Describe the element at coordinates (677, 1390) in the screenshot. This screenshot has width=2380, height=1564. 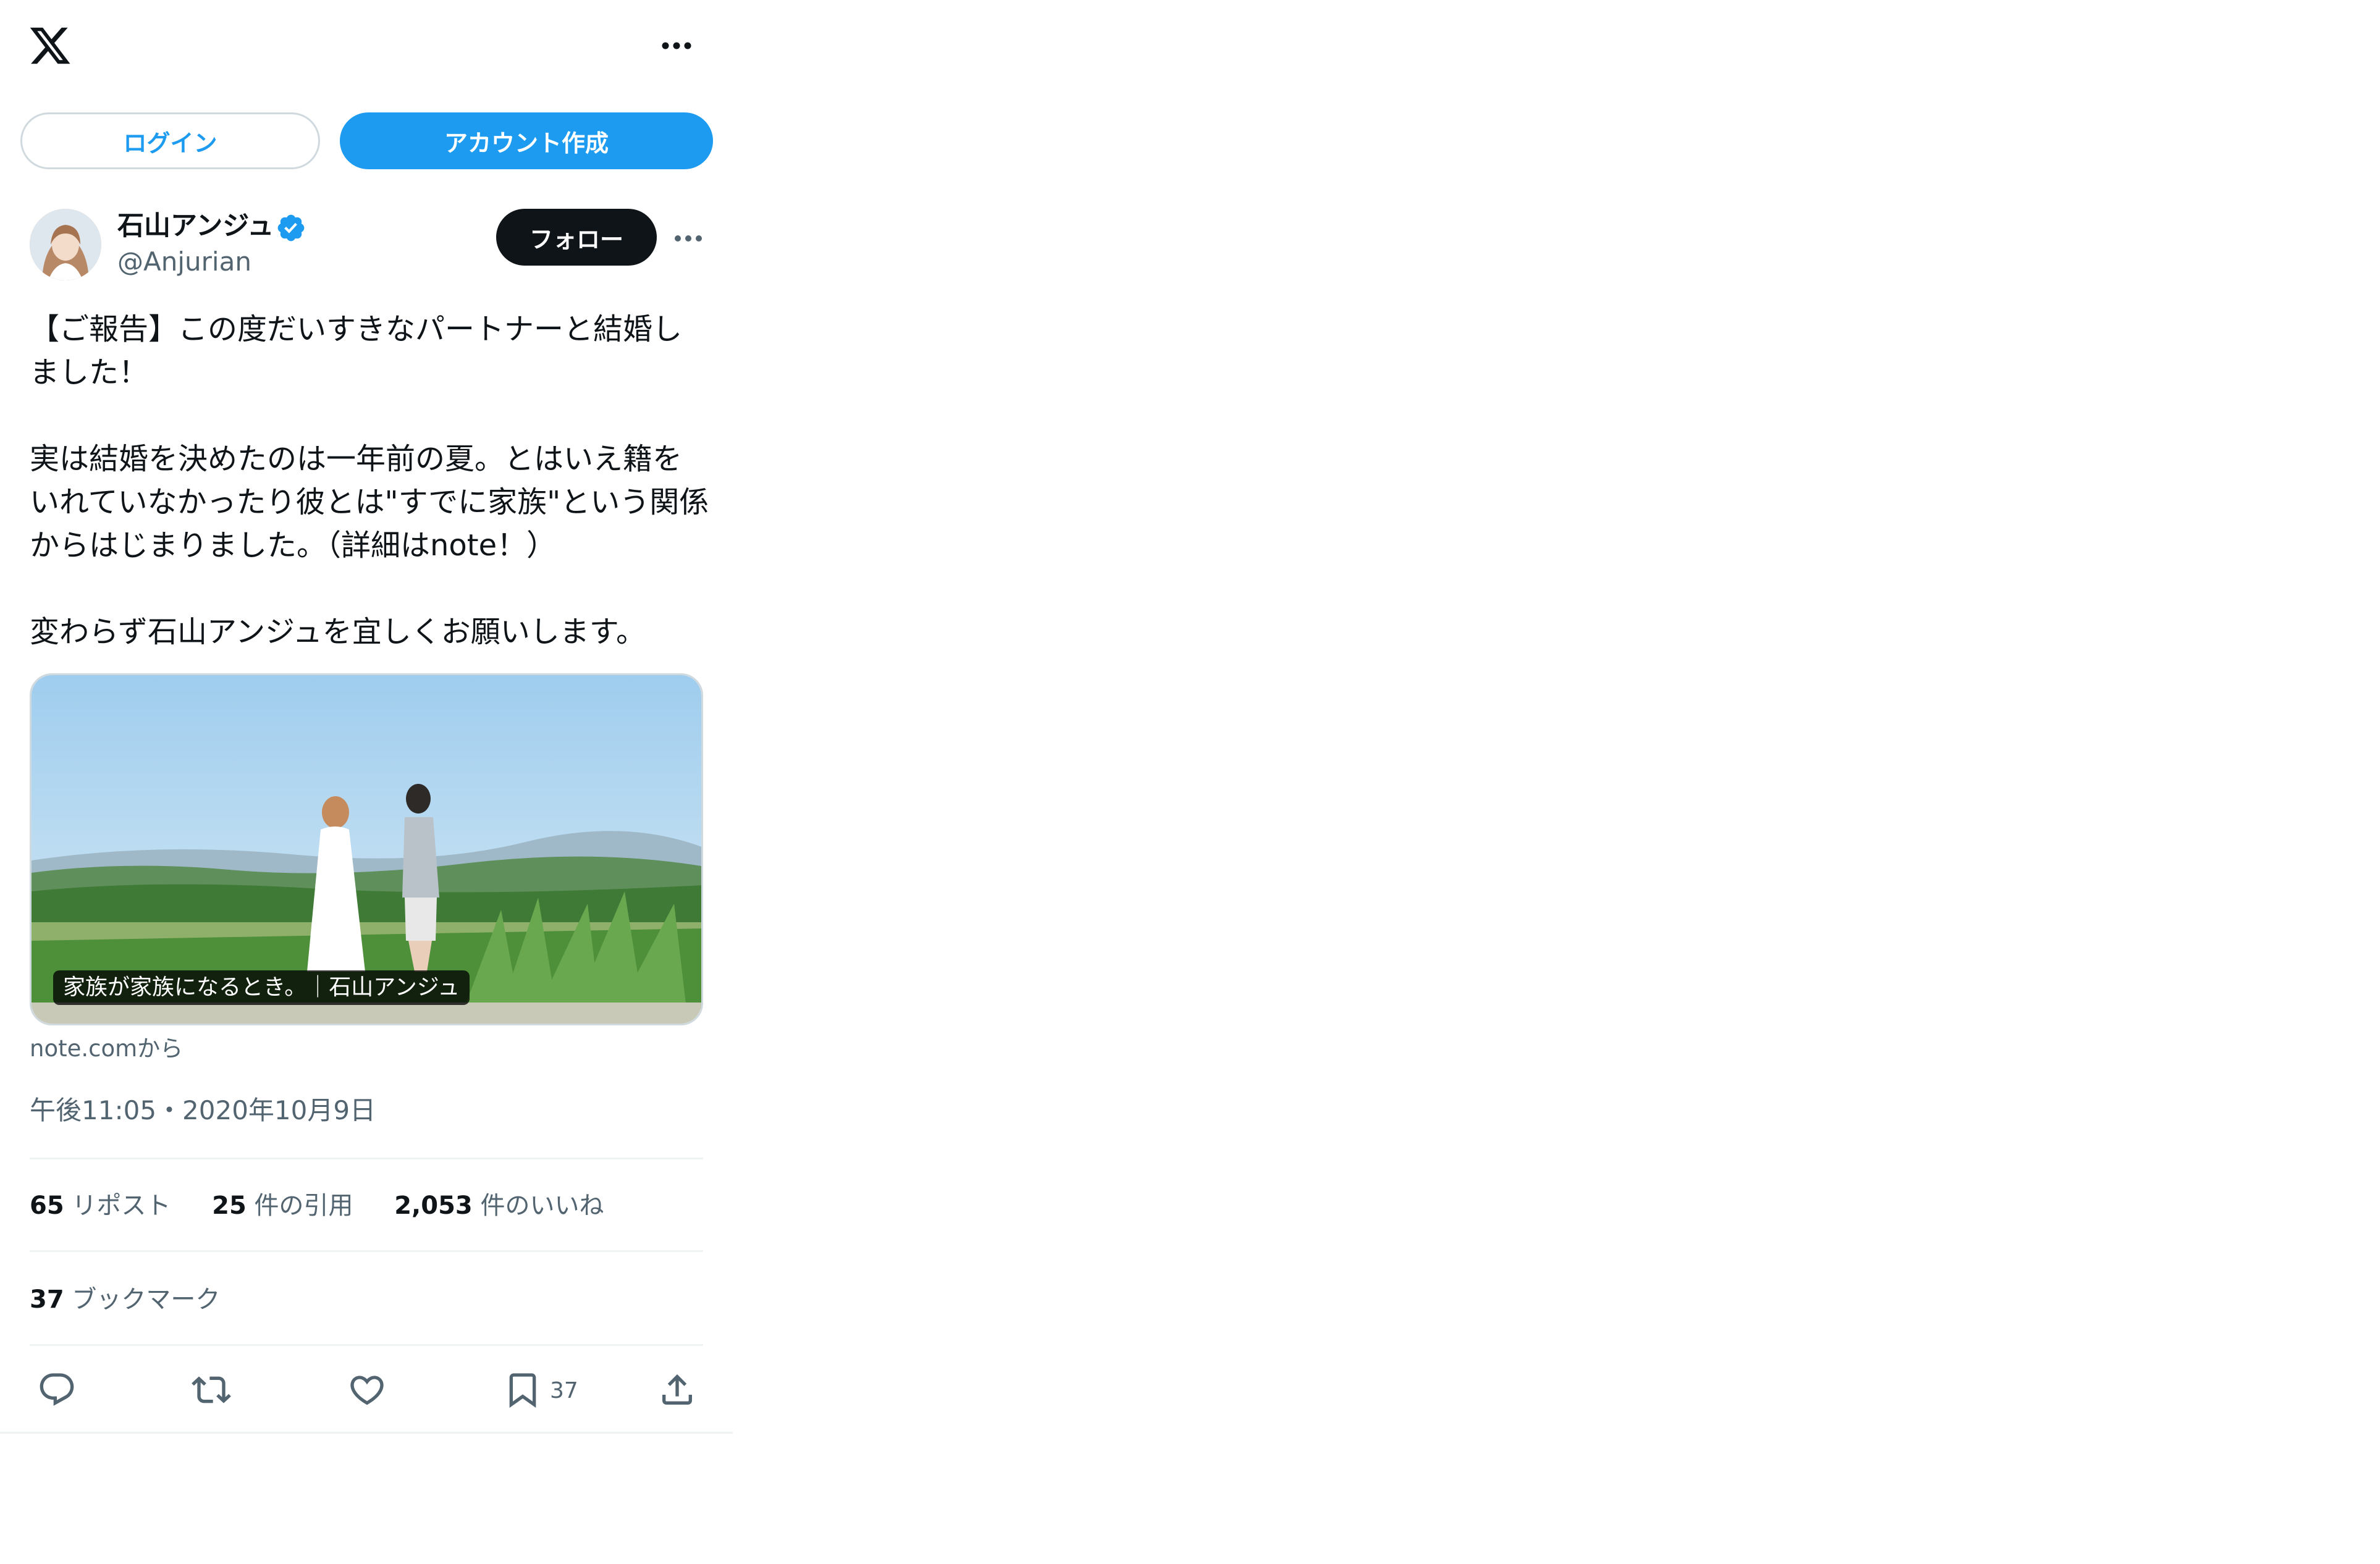
I see `share-icon` at that location.